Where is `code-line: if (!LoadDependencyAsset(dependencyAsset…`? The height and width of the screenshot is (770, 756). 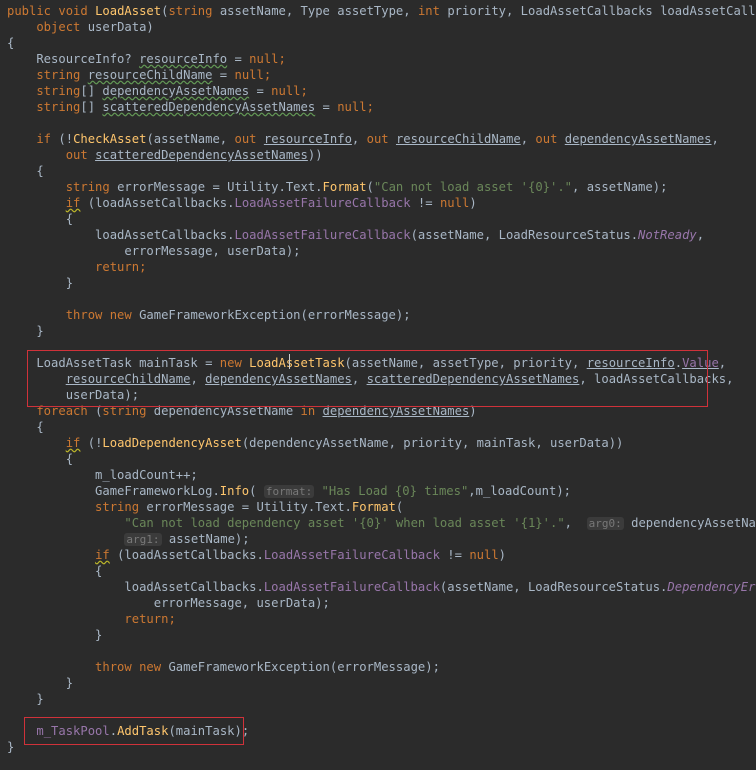 code-line: if (!LoadDependencyAsset(dependencyAsset… is located at coordinates (315, 443).